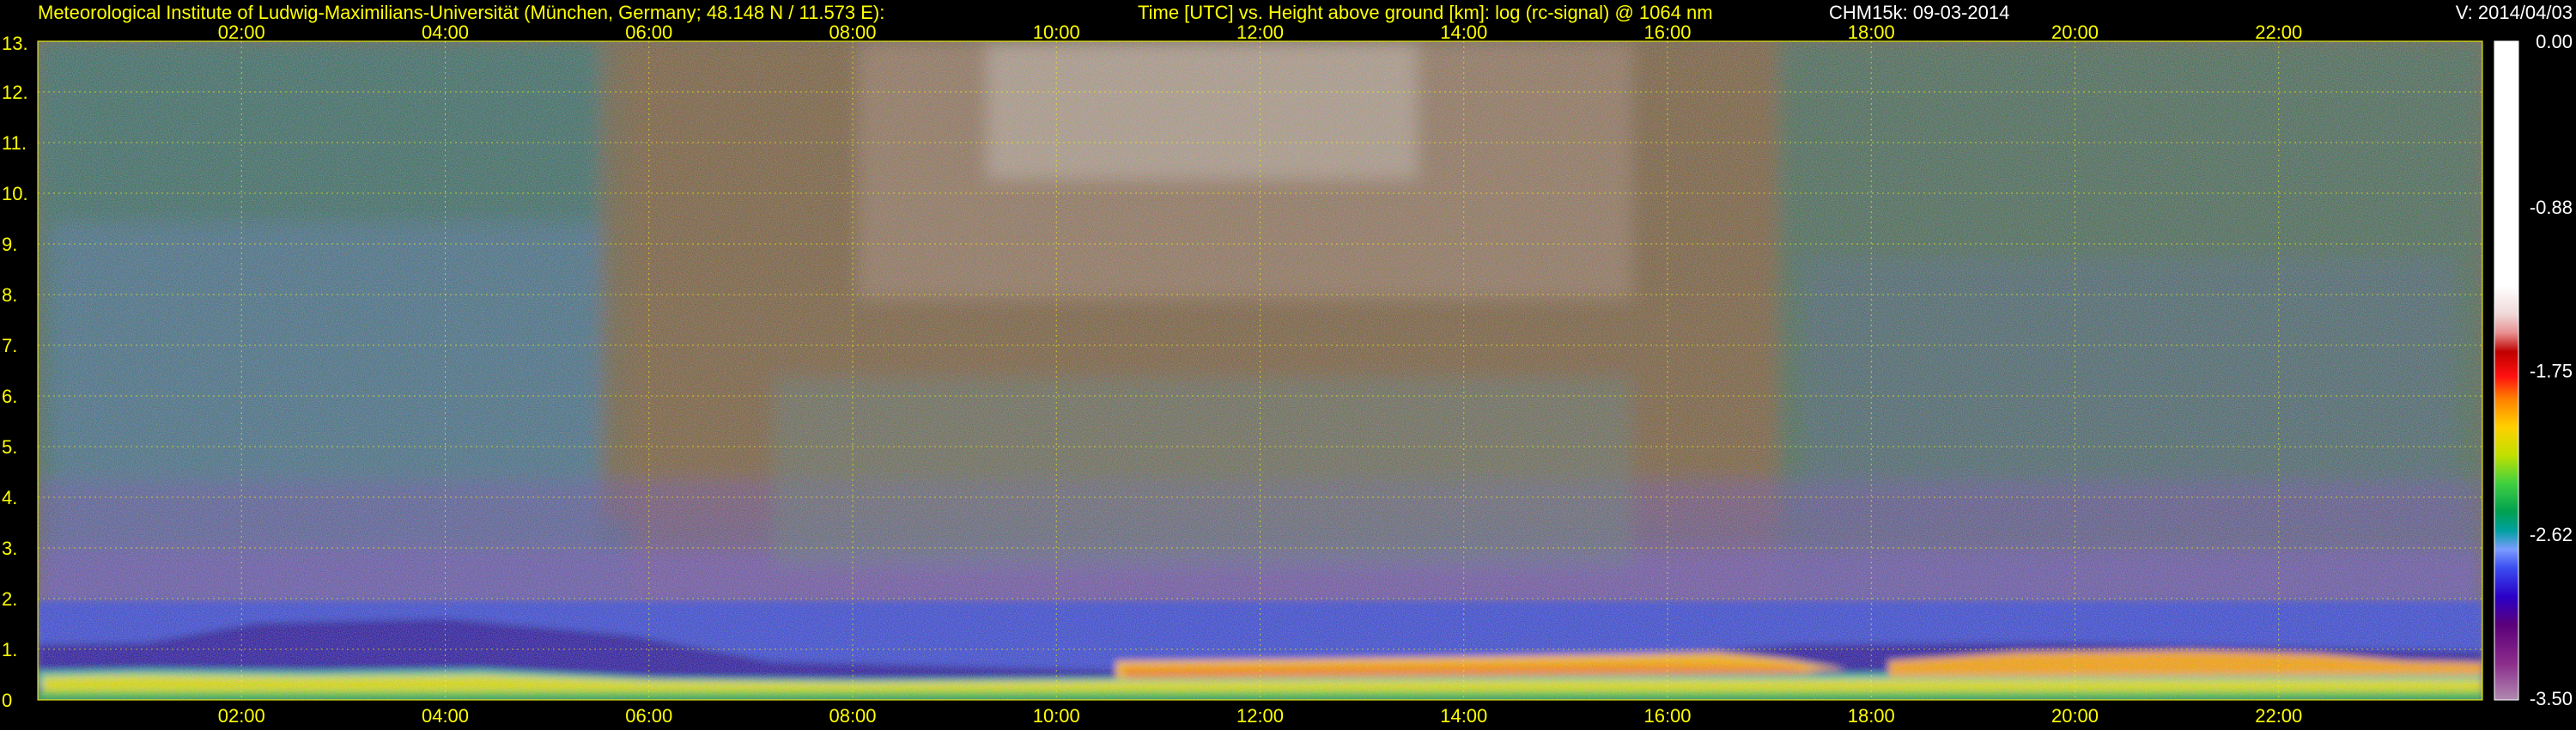  What do you see at coordinates (2279, 32) in the screenshot?
I see `x-tick-label-top-10: 22:00` at bounding box center [2279, 32].